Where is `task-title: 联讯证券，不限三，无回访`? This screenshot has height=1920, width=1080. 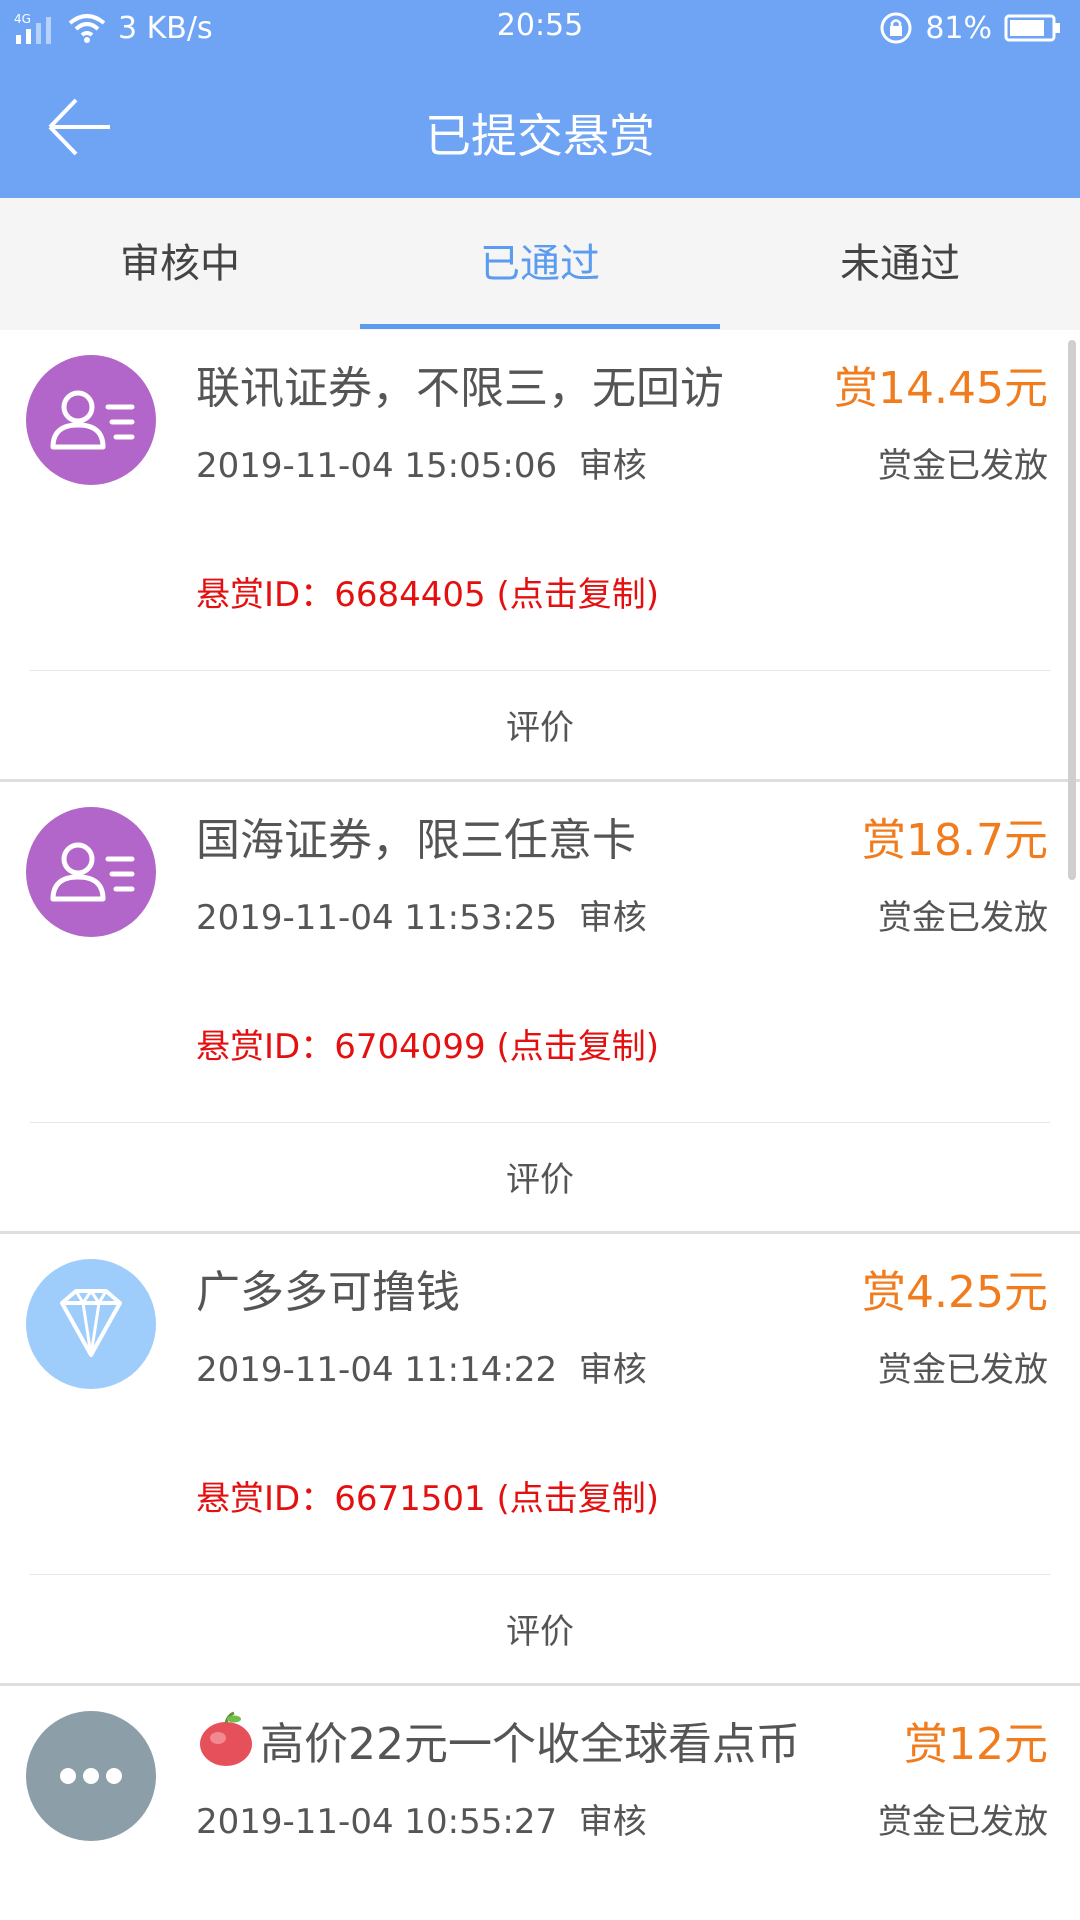 task-title: 联讯证券，不限三，无回访 is located at coordinates (460, 388).